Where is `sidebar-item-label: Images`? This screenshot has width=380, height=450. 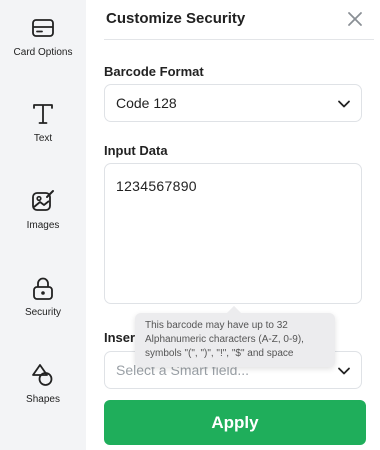
sidebar-item-label: Images is located at coordinates (43, 225).